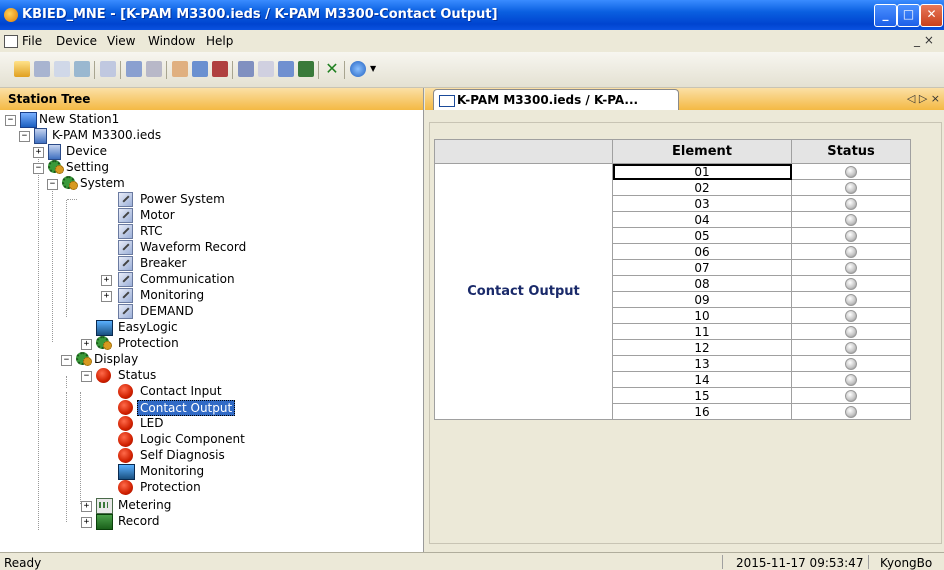  Describe the element at coordinates (32, 41) in the screenshot. I see `menu-file: File` at that location.